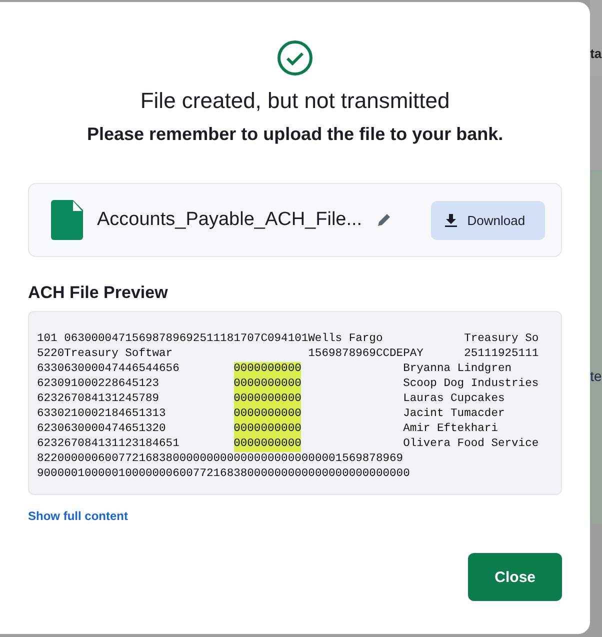  What do you see at coordinates (105, 354) in the screenshot?
I see `preview-text: 5220Treasury Softwar` at bounding box center [105, 354].